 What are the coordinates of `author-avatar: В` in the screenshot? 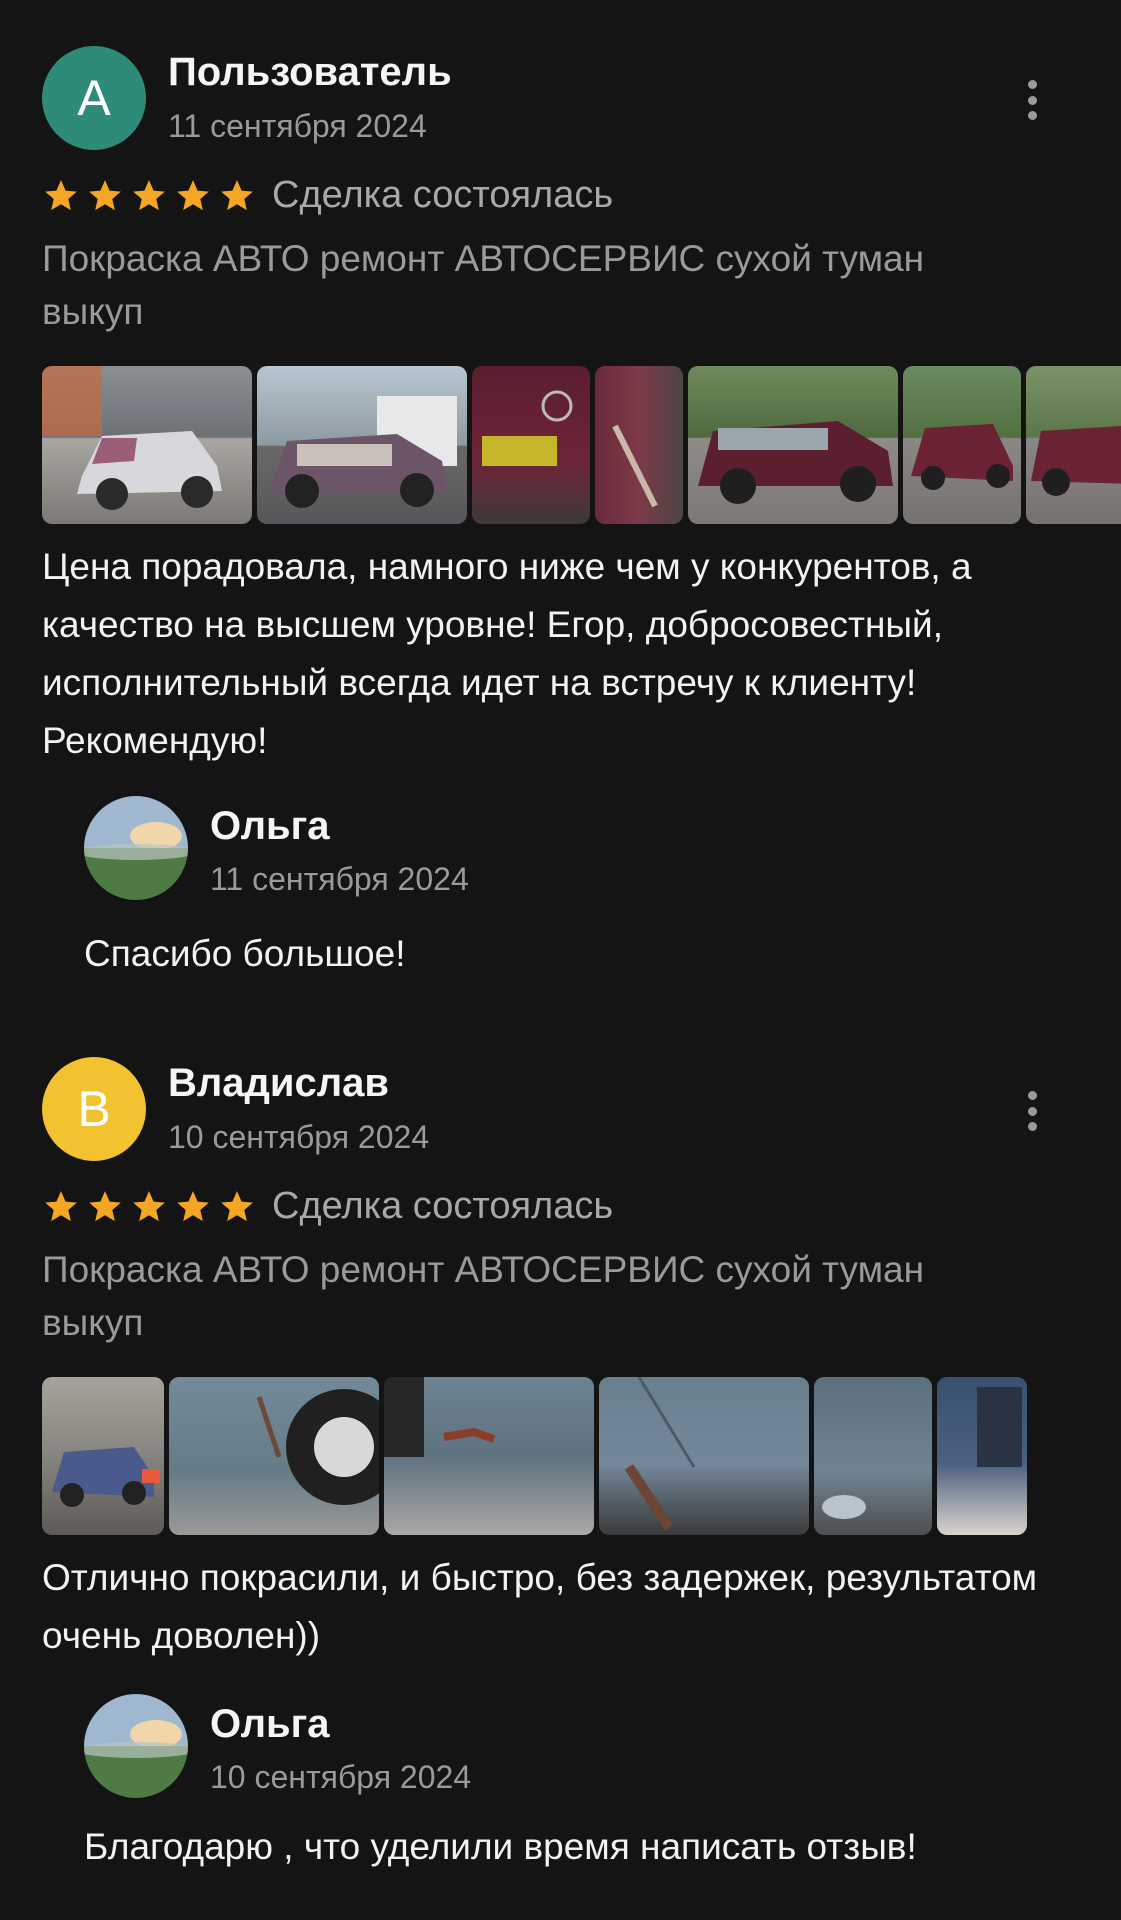 It's located at (94, 1109).